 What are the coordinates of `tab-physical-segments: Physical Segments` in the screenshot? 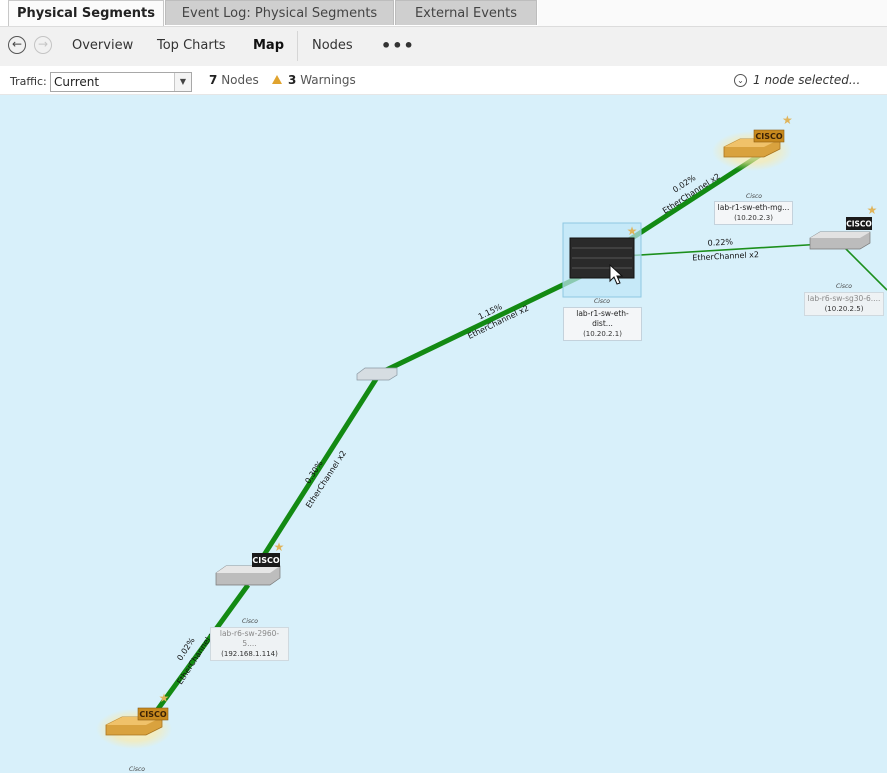 It's located at (86, 13).